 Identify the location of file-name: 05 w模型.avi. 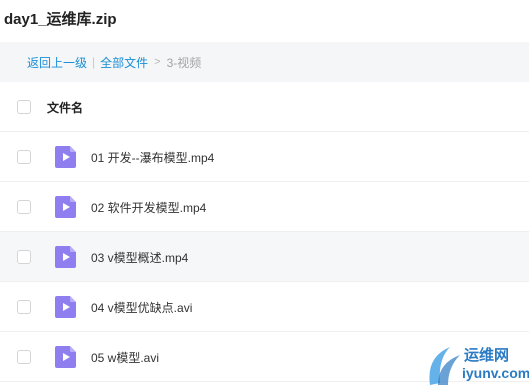
(125, 357).